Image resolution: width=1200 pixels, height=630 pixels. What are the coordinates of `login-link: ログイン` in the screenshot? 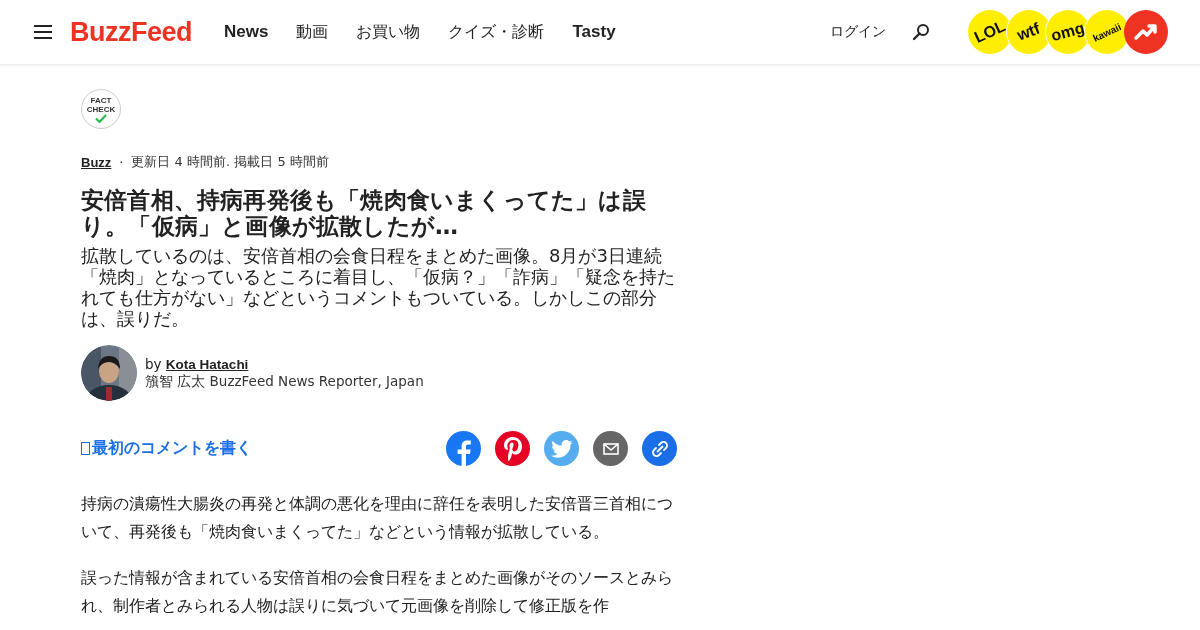 It's located at (858, 32).